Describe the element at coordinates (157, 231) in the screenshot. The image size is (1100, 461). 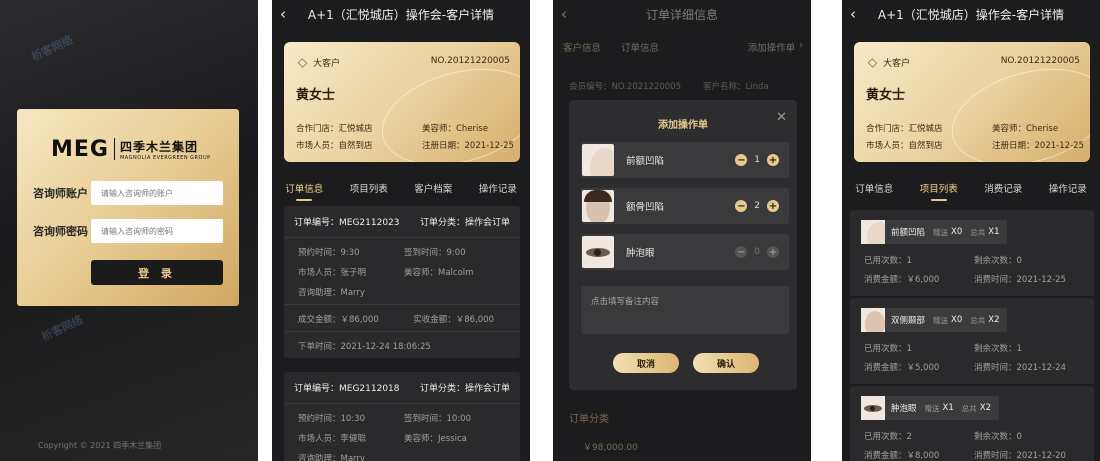
I see `password-input` at that location.